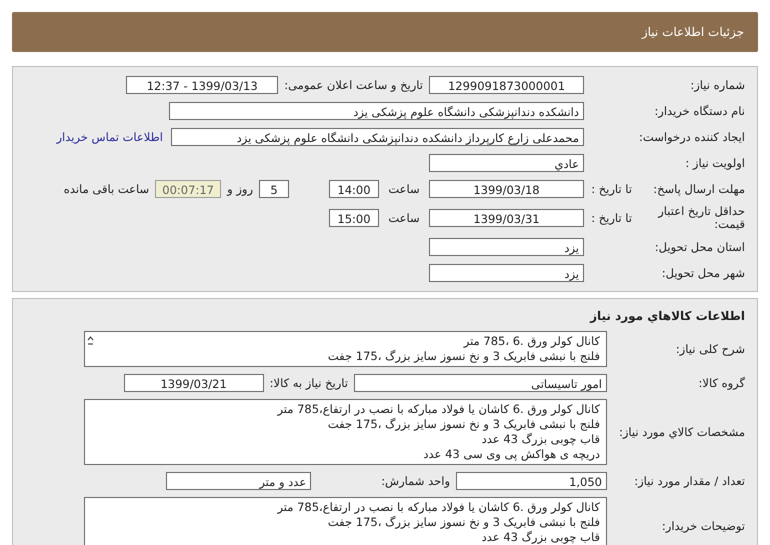  What do you see at coordinates (703, 273) in the screenshot?
I see `field-label: شهر محل تحویل:` at bounding box center [703, 273].